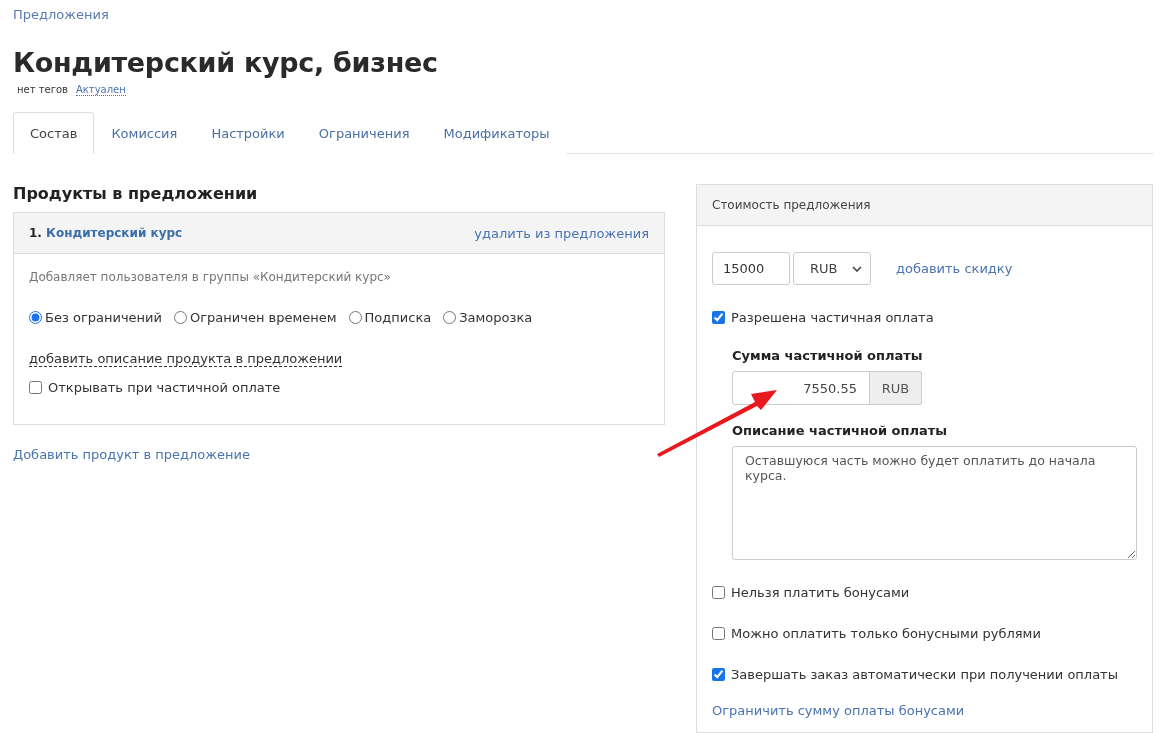 The image size is (1172, 733). What do you see at coordinates (488, 317) in the screenshot?
I see `radio-option: Заморозка` at bounding box center [488, 317].